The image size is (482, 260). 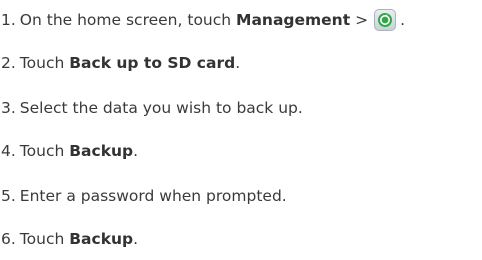 What do you see at coordinates (161, 108) in the screenshot?
I see `step-text: Select the data you wish to back up.` at bounding box center [161, 108].